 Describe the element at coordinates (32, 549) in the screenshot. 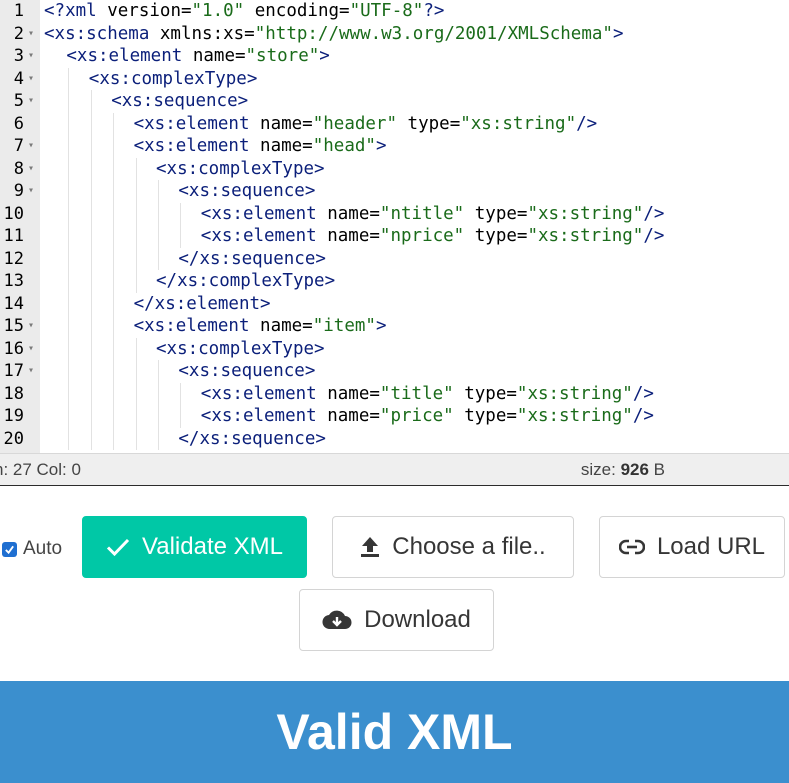

I see `auto-validate-toggle: Auto` at that location.